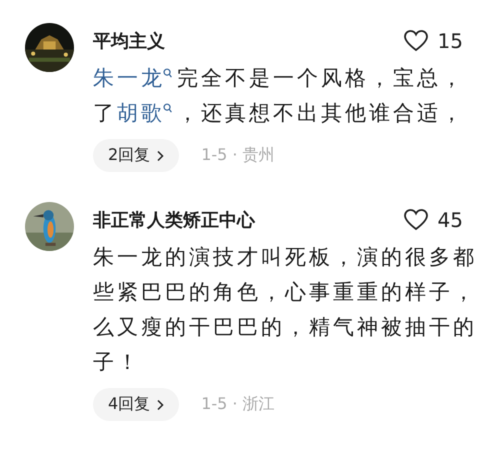 This screenshot has height=469, width=499. I want to click on replies-button: 2回复, so click(136, 155).